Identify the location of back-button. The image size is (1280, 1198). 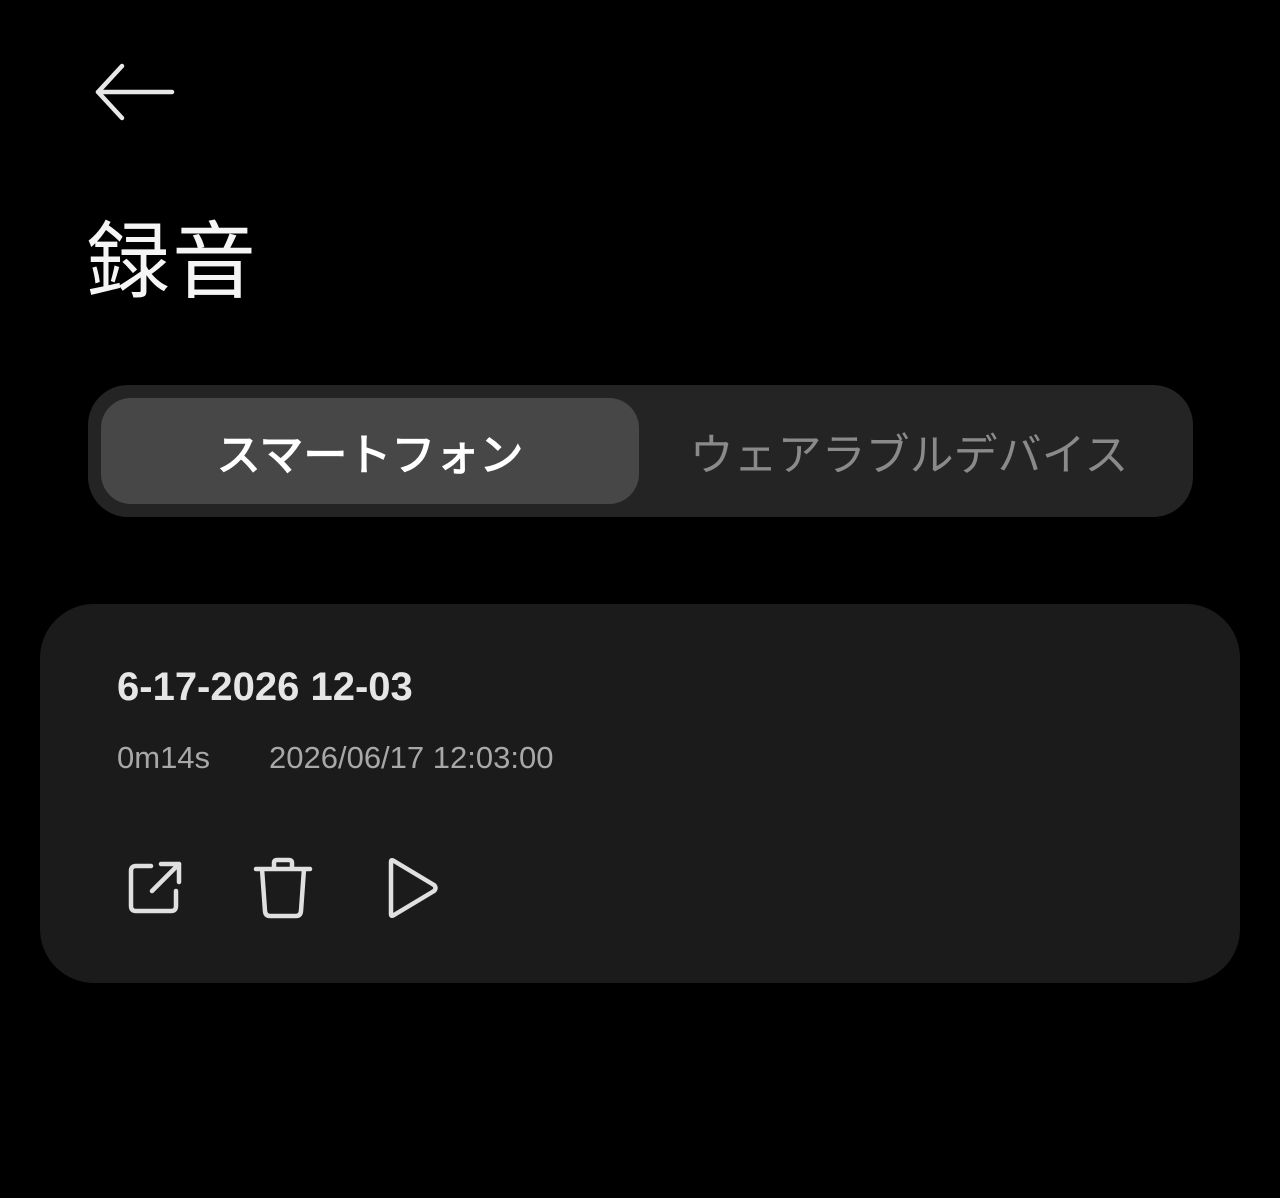
(134, 94).